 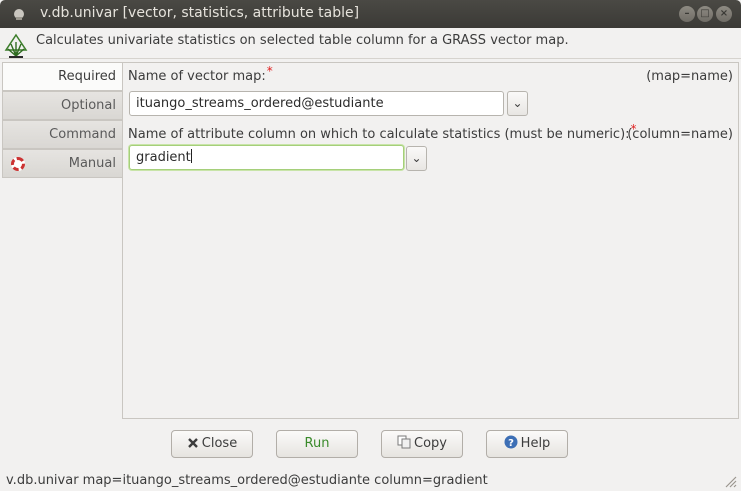 I want to click on run-button-label: Run, so click(x=317, y=443).